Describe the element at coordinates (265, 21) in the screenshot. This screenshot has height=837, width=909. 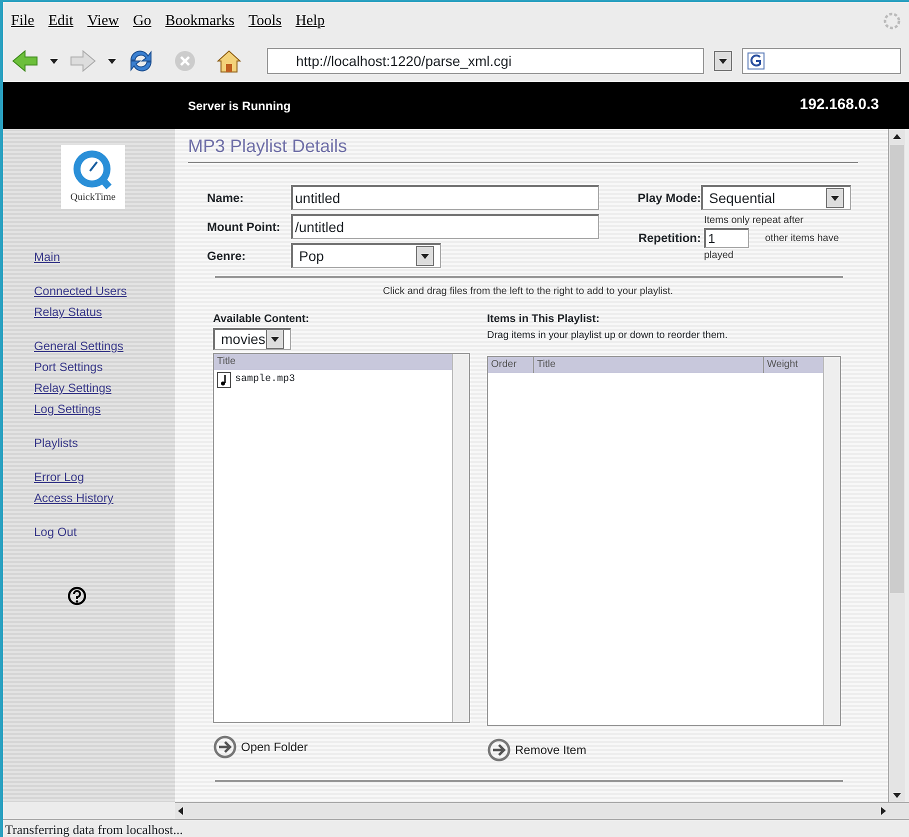
I see `menu-item: Tools` at that location.